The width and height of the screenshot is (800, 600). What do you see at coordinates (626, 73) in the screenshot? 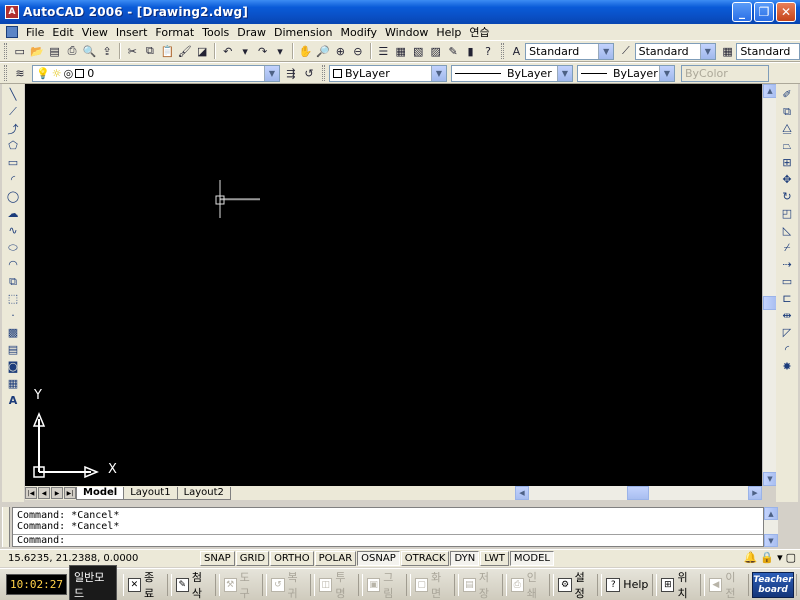
I see `lineweight-combo: ByLayer ▼` at bounding box center [626, 73].